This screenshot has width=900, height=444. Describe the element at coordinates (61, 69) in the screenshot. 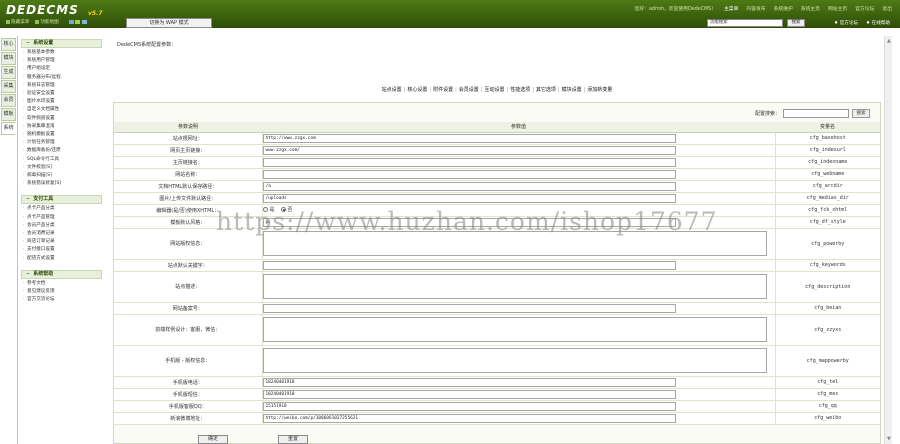

I see `menu-item: 用户组设定` at that location.